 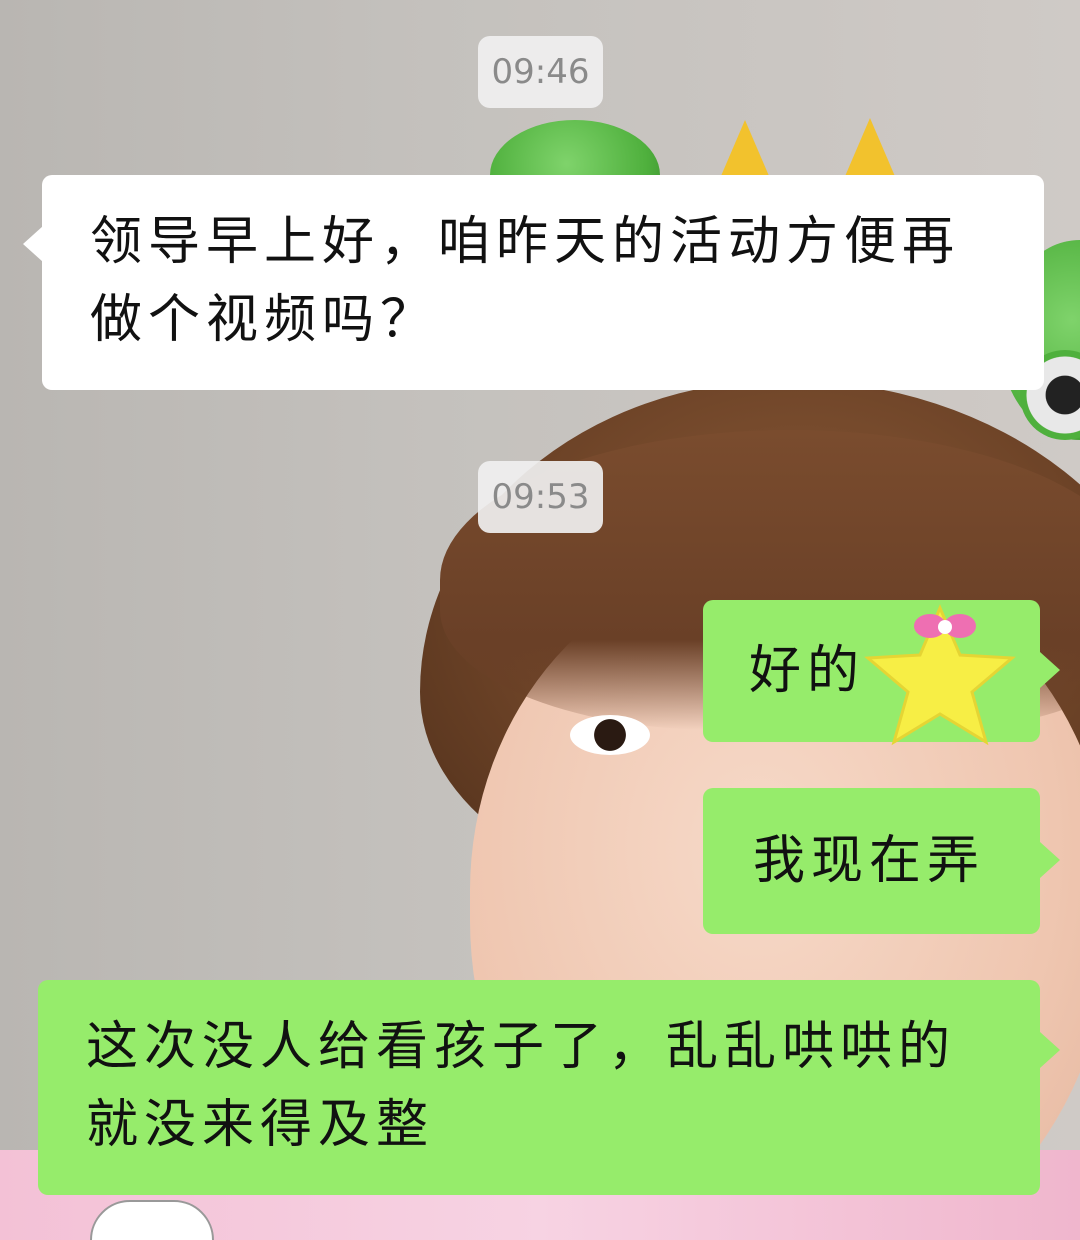 I want to click on star-sticker-icon, so click(x=940, y=675).